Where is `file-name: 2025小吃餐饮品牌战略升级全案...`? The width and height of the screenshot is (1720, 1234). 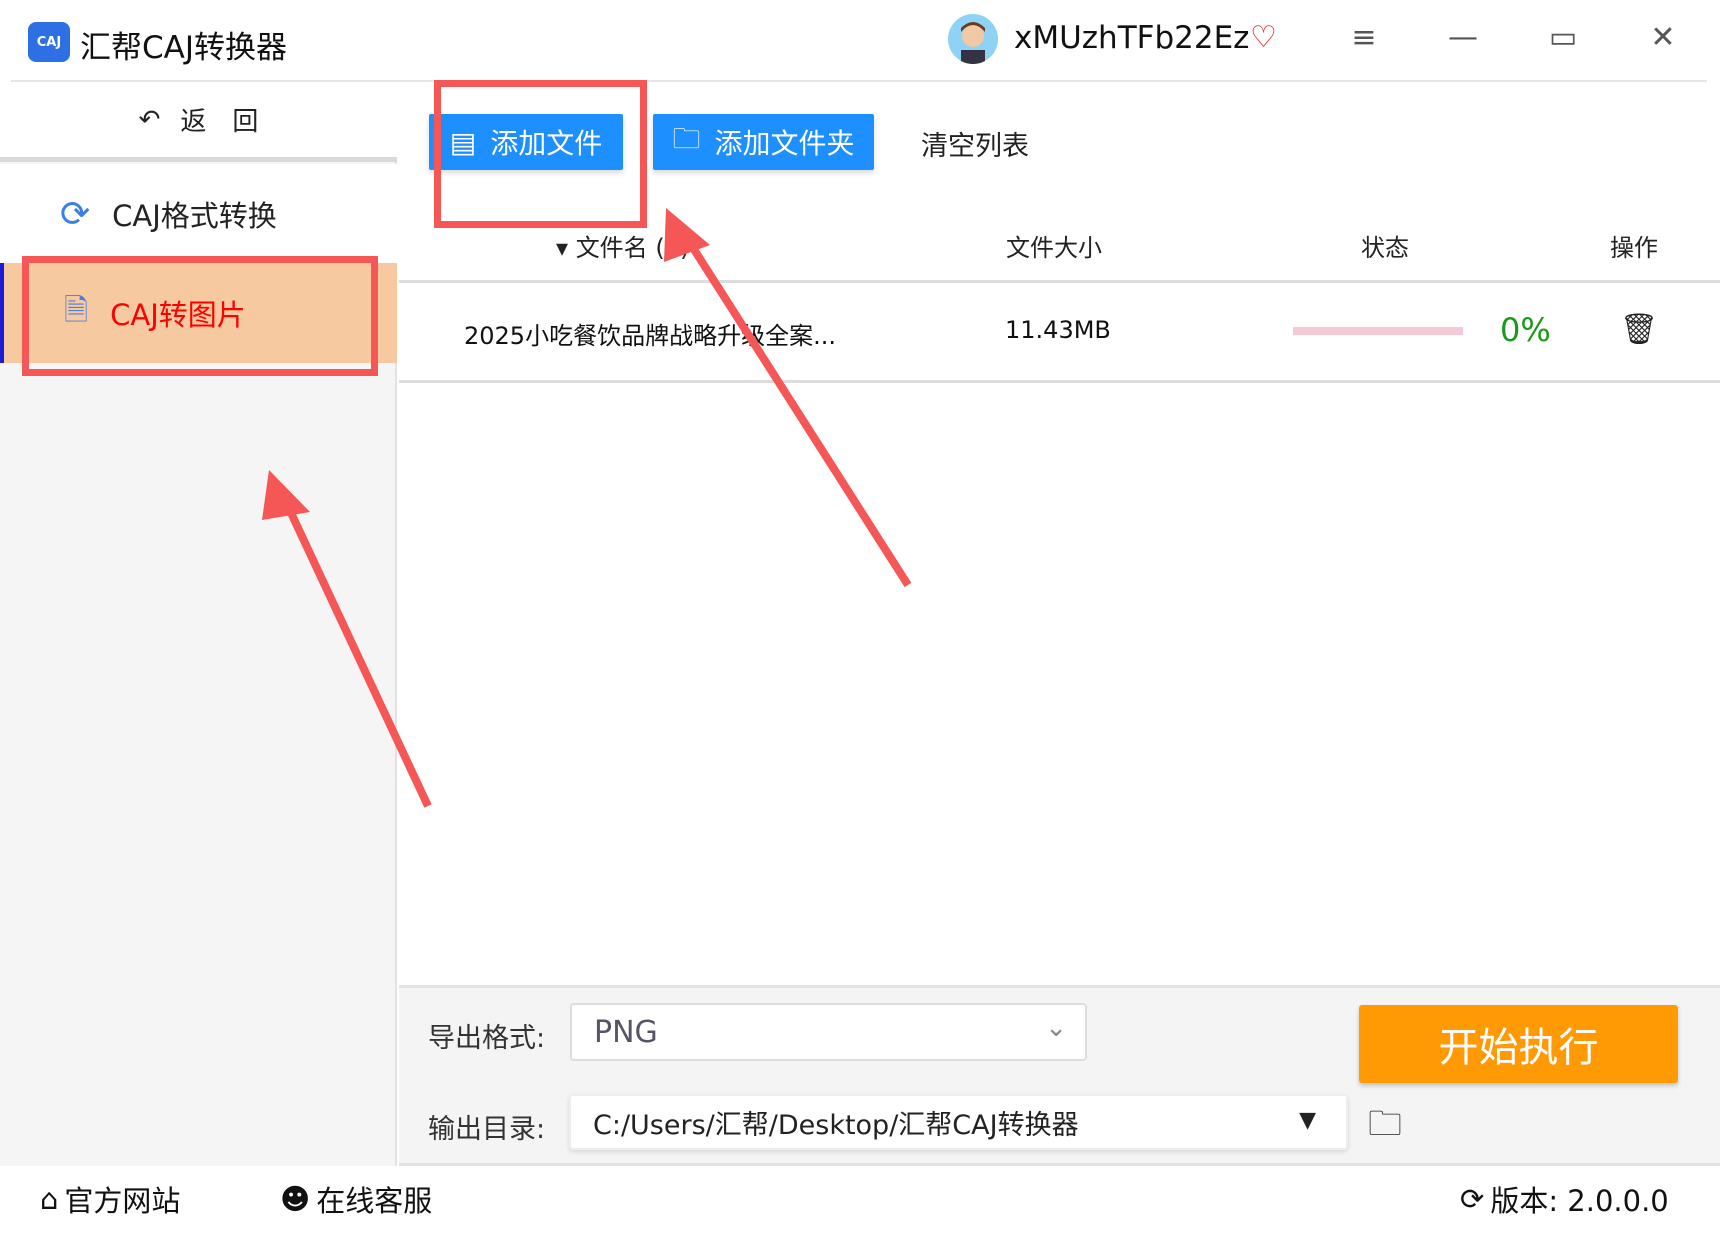 file-name: 2025小吃餐饮品牌战略升级全案... is located at coordinates (650, 336).